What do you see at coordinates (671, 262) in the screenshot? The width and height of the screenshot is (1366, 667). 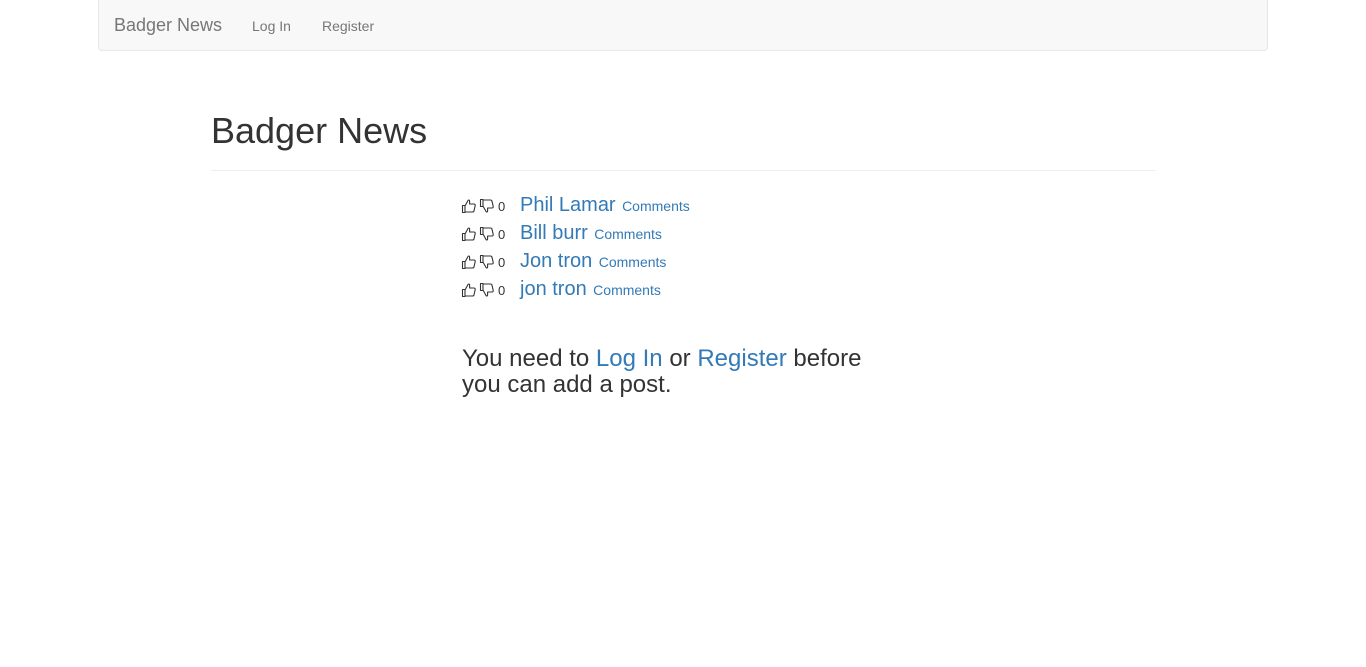 I see `list-item: 0 Jon tron Comments` at bounding box center [671, 262].